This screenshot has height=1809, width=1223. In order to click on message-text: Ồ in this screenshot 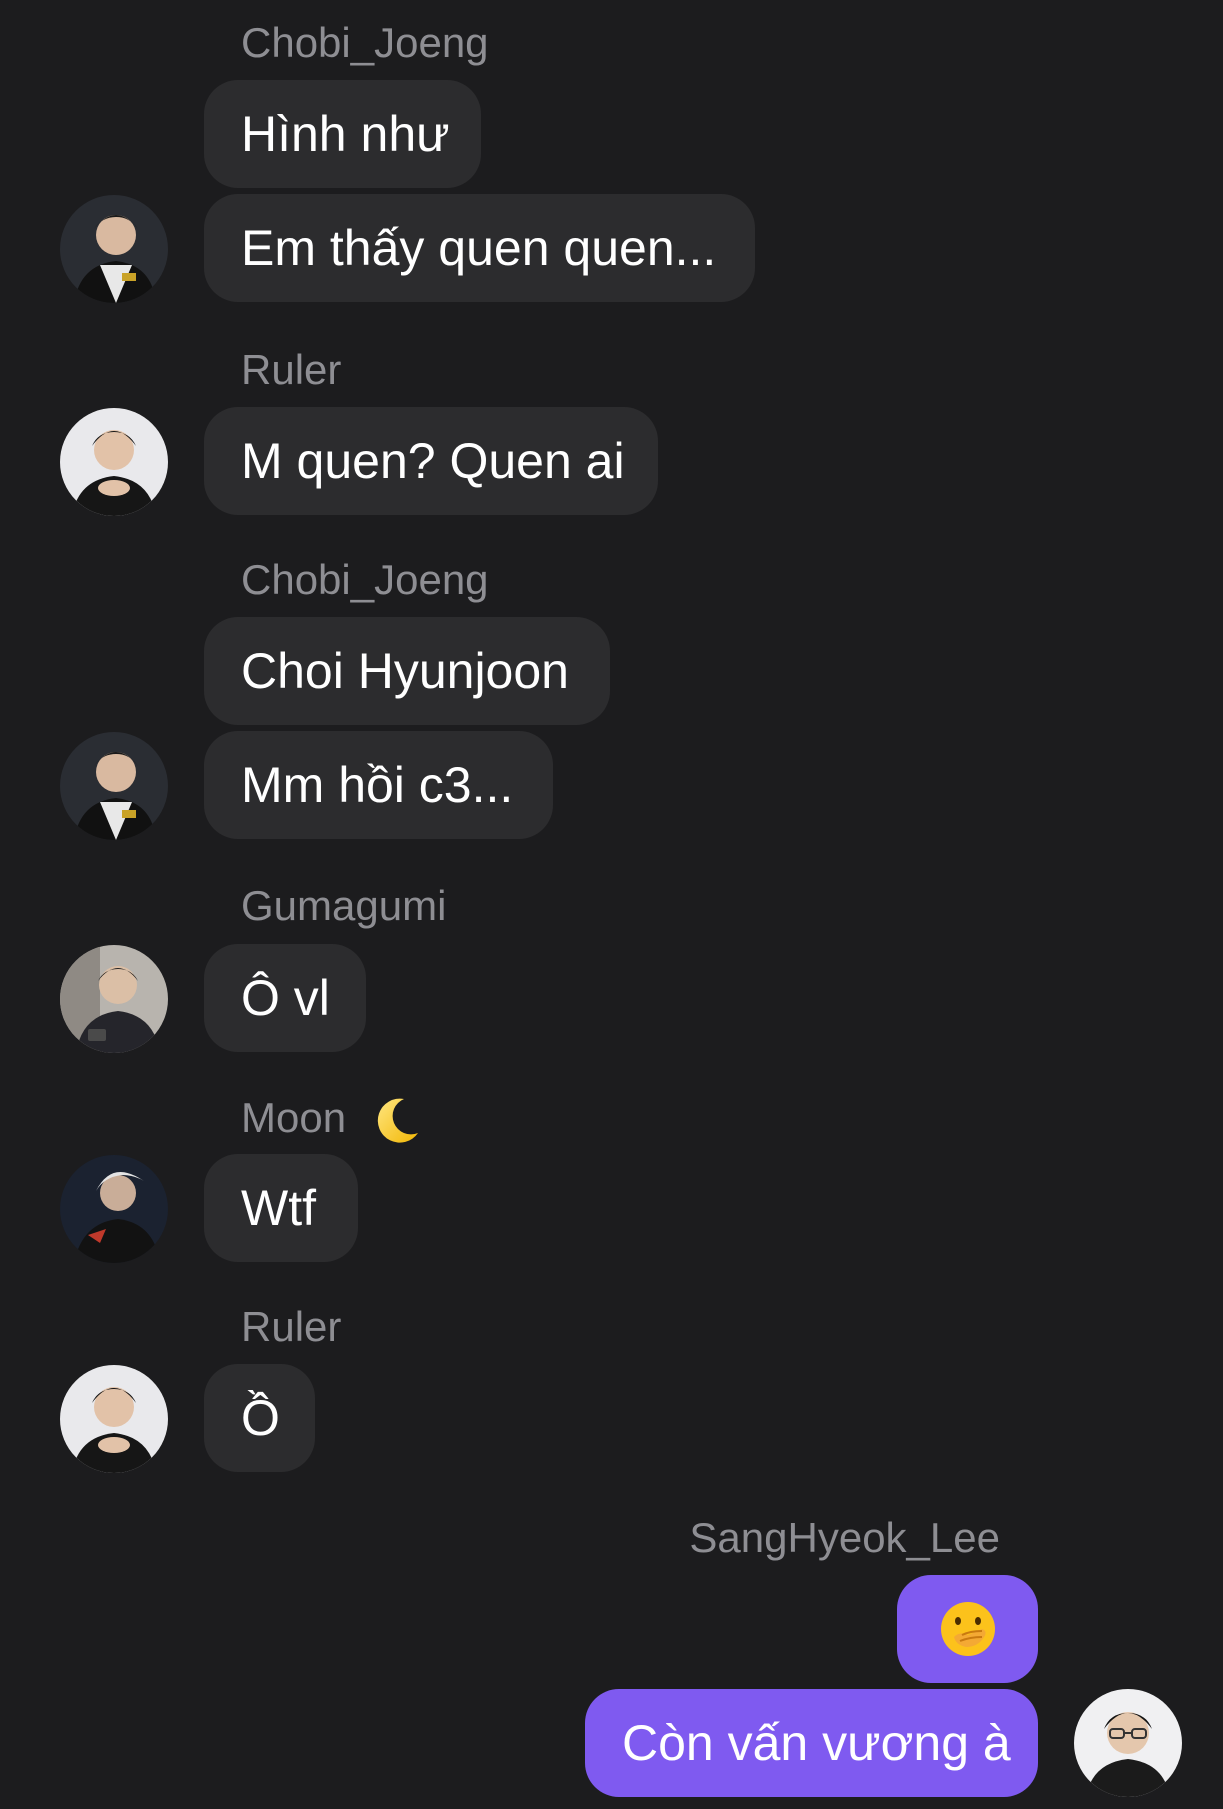, I will do `click(260, 1418)`.